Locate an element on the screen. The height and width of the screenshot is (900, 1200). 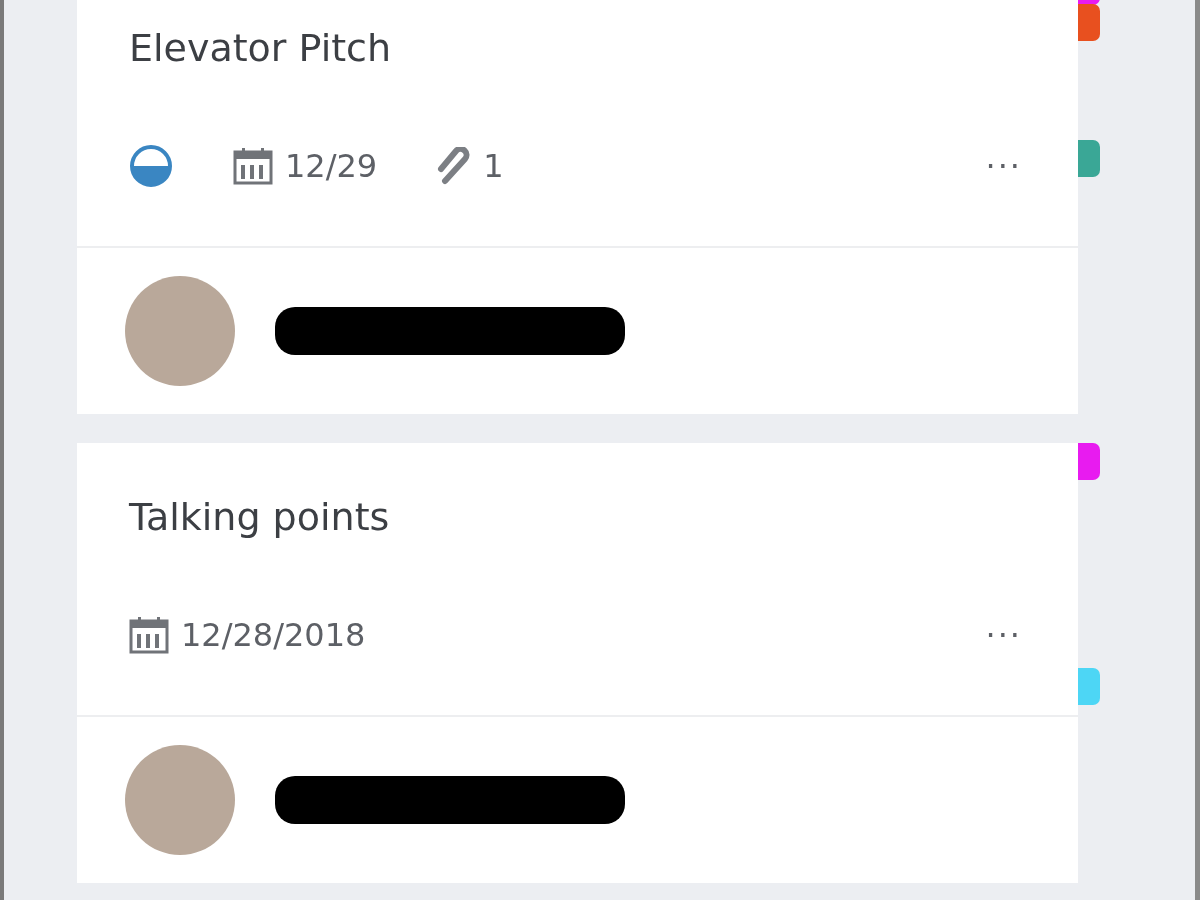
task-title: Elevator Pitch is located at coordinates (261, 48).